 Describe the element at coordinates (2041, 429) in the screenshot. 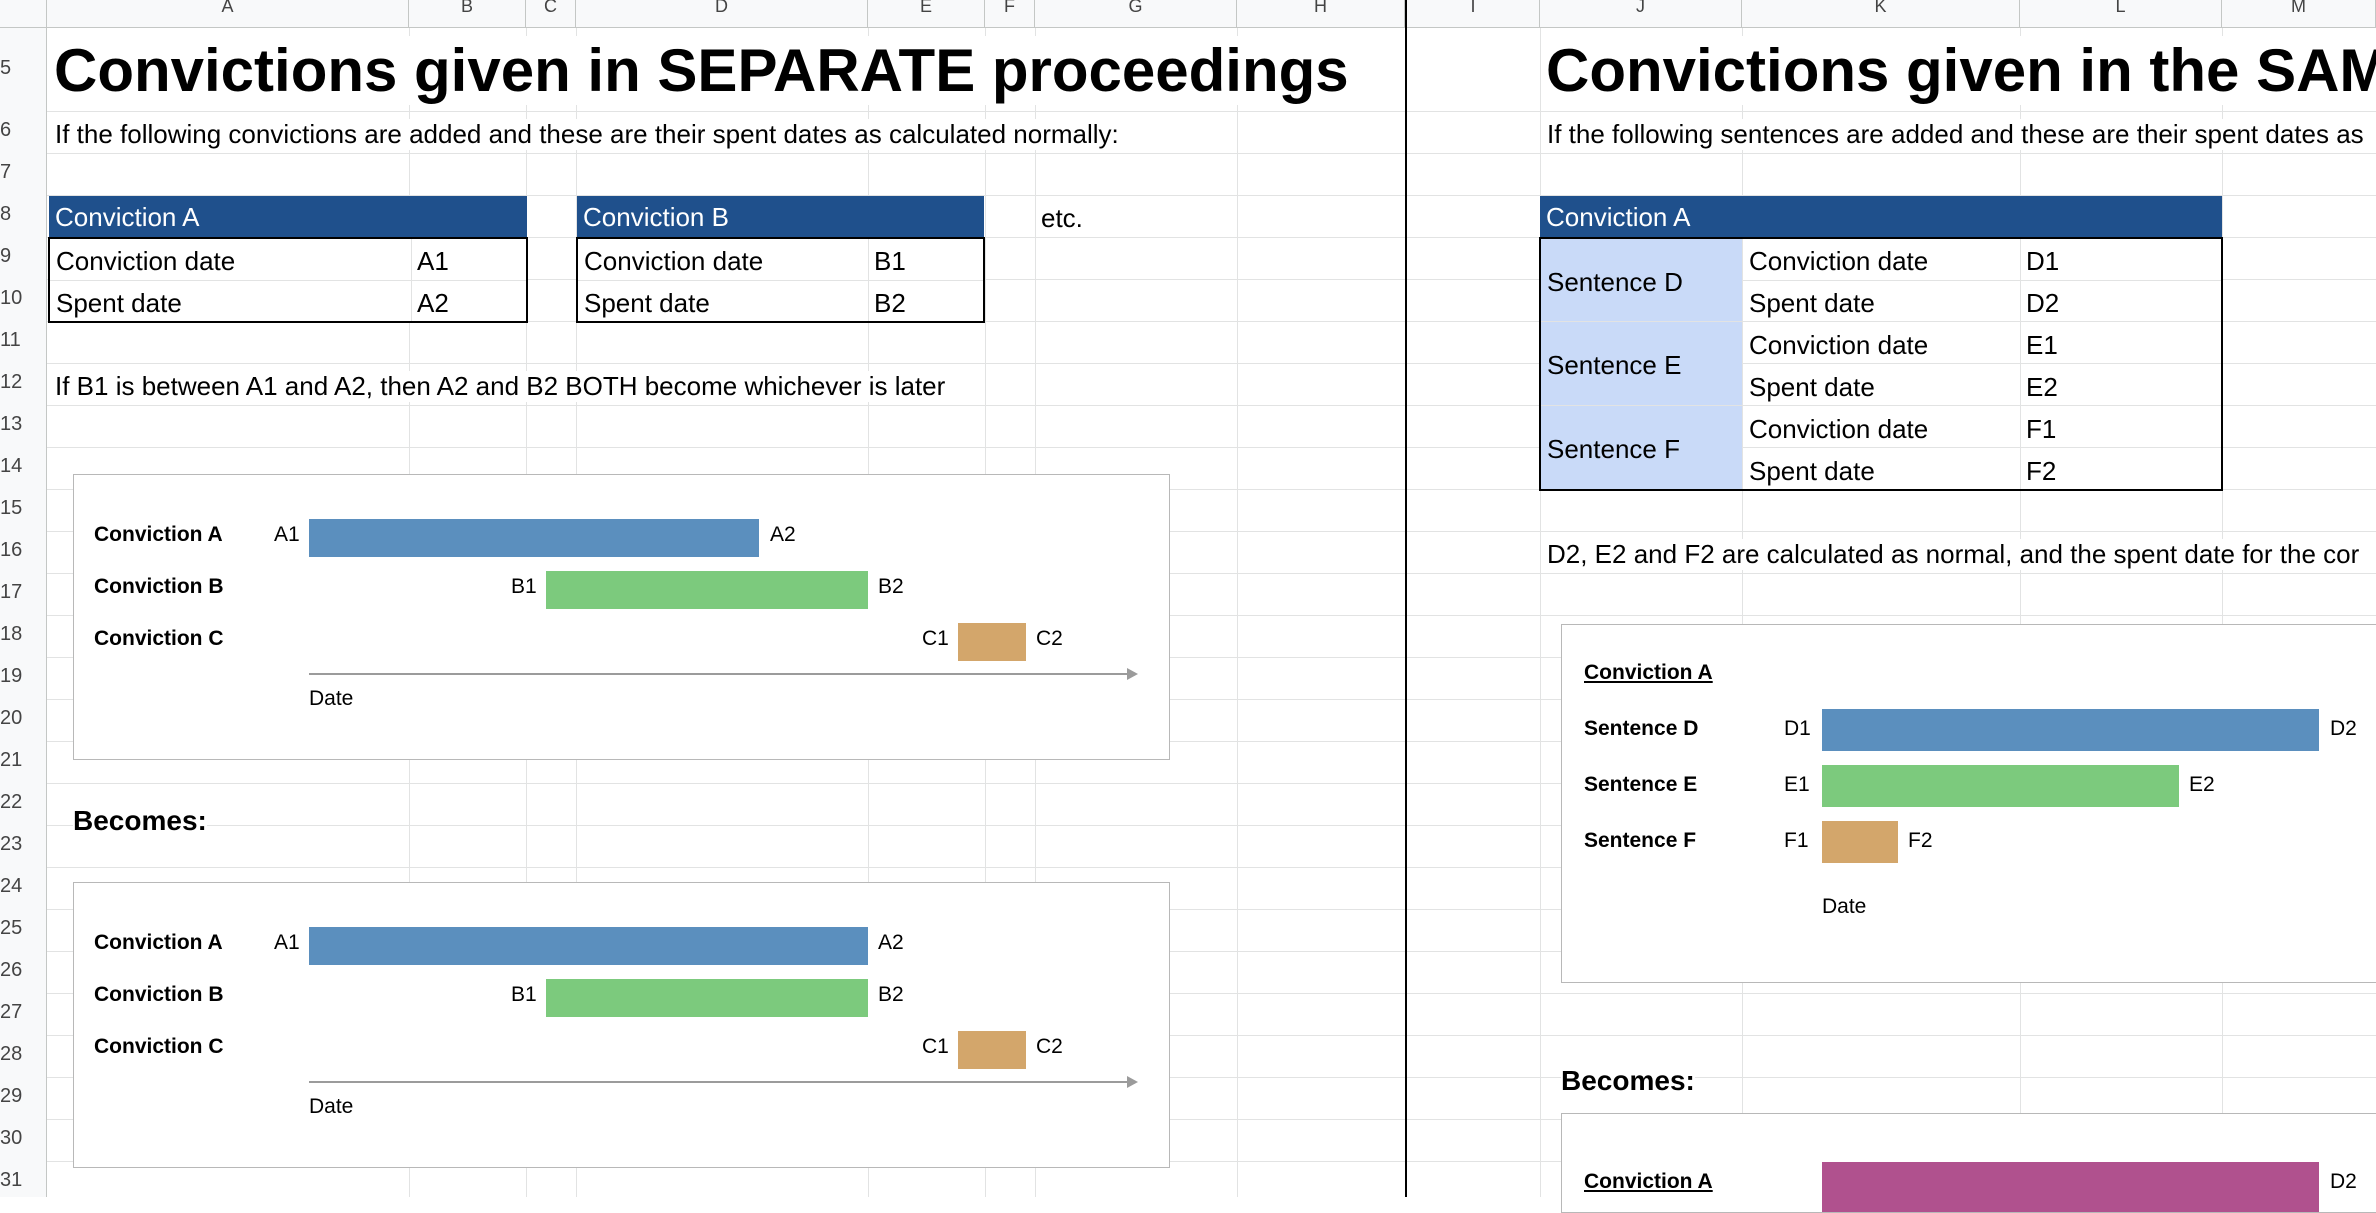

I see `table-cell: F1` at that location.